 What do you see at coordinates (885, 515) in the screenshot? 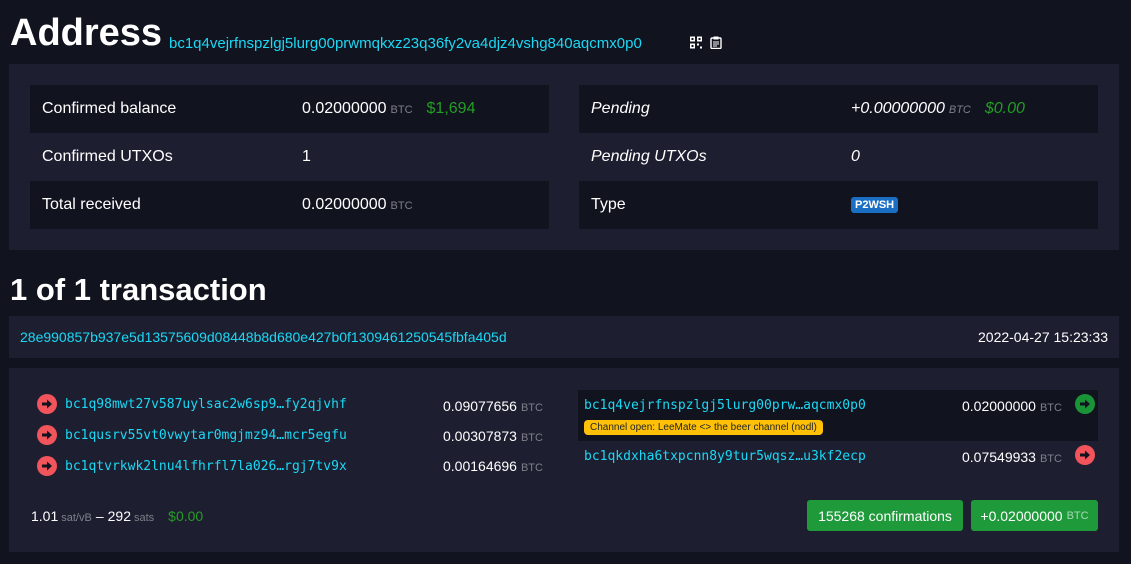
I see `confirmations-button: 155268 confirmations` at bounding box center [885, 515].